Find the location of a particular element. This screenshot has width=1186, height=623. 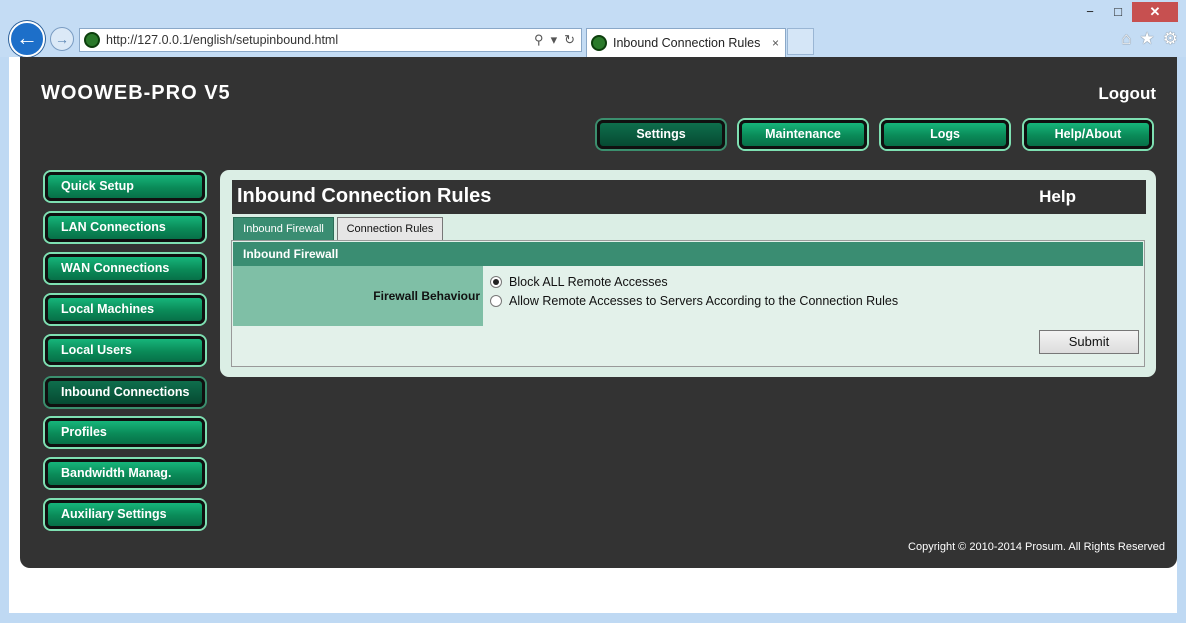

nav-maintenance: Maintenance is located at coordinates (803, 134).